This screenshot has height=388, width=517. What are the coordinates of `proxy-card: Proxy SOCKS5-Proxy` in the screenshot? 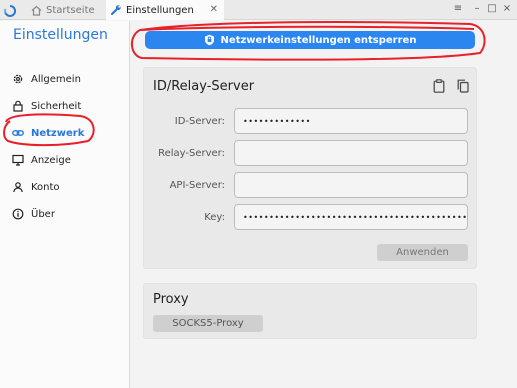 It's located at (310, 311).